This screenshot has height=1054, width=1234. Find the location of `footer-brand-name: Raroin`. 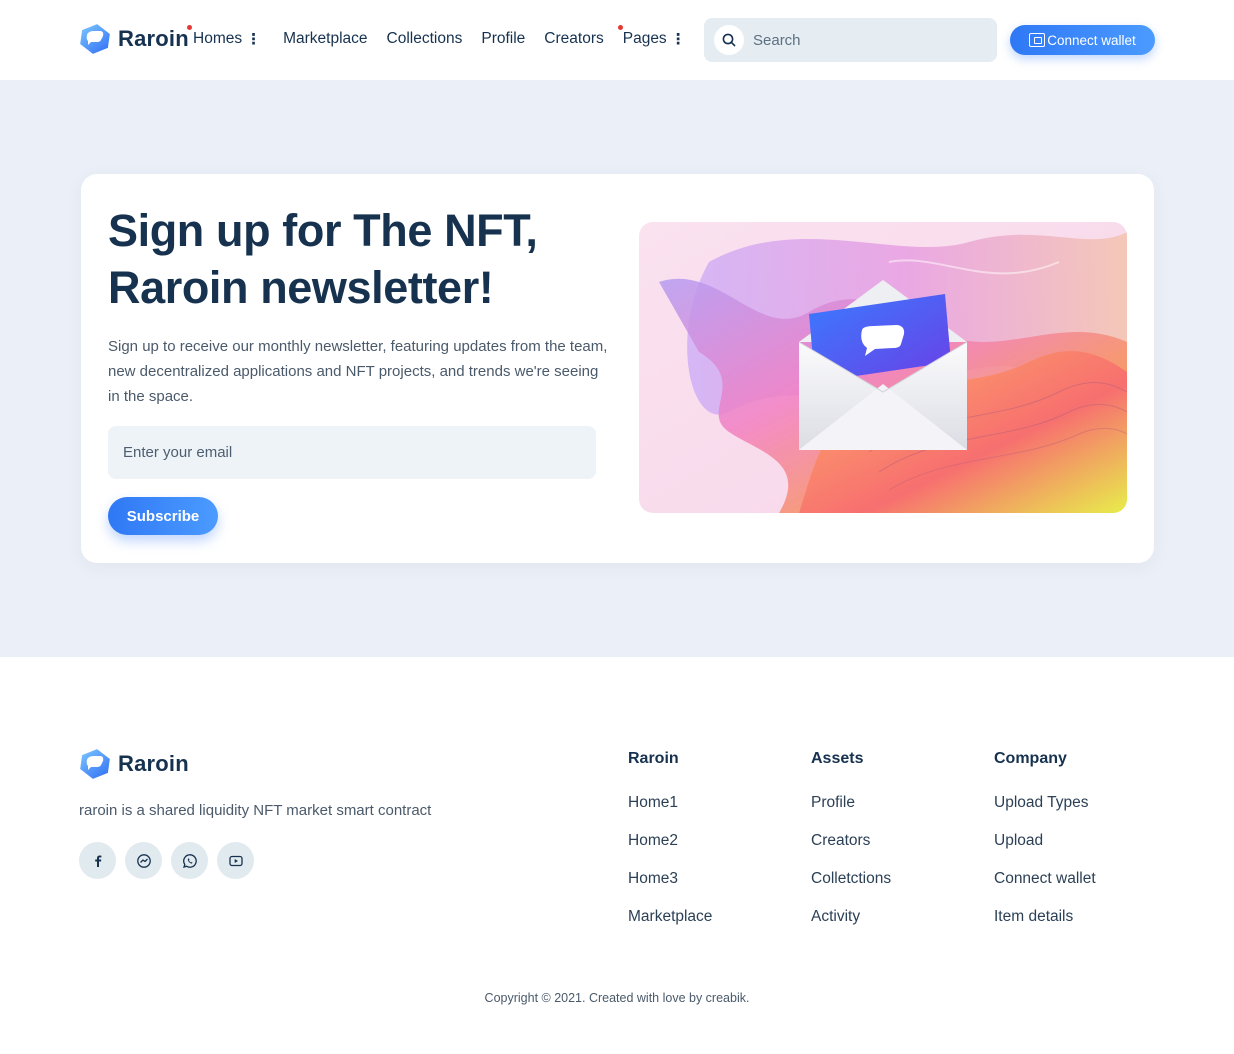

footer-brand-name: Raroin is located at coordinates (153, 763).